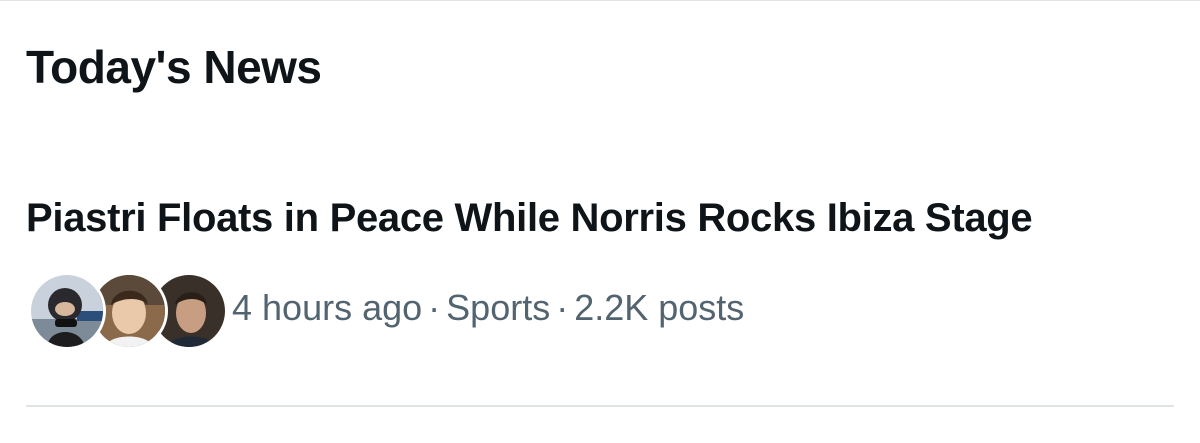  I want to click on avatar-group, so click(128, 311).